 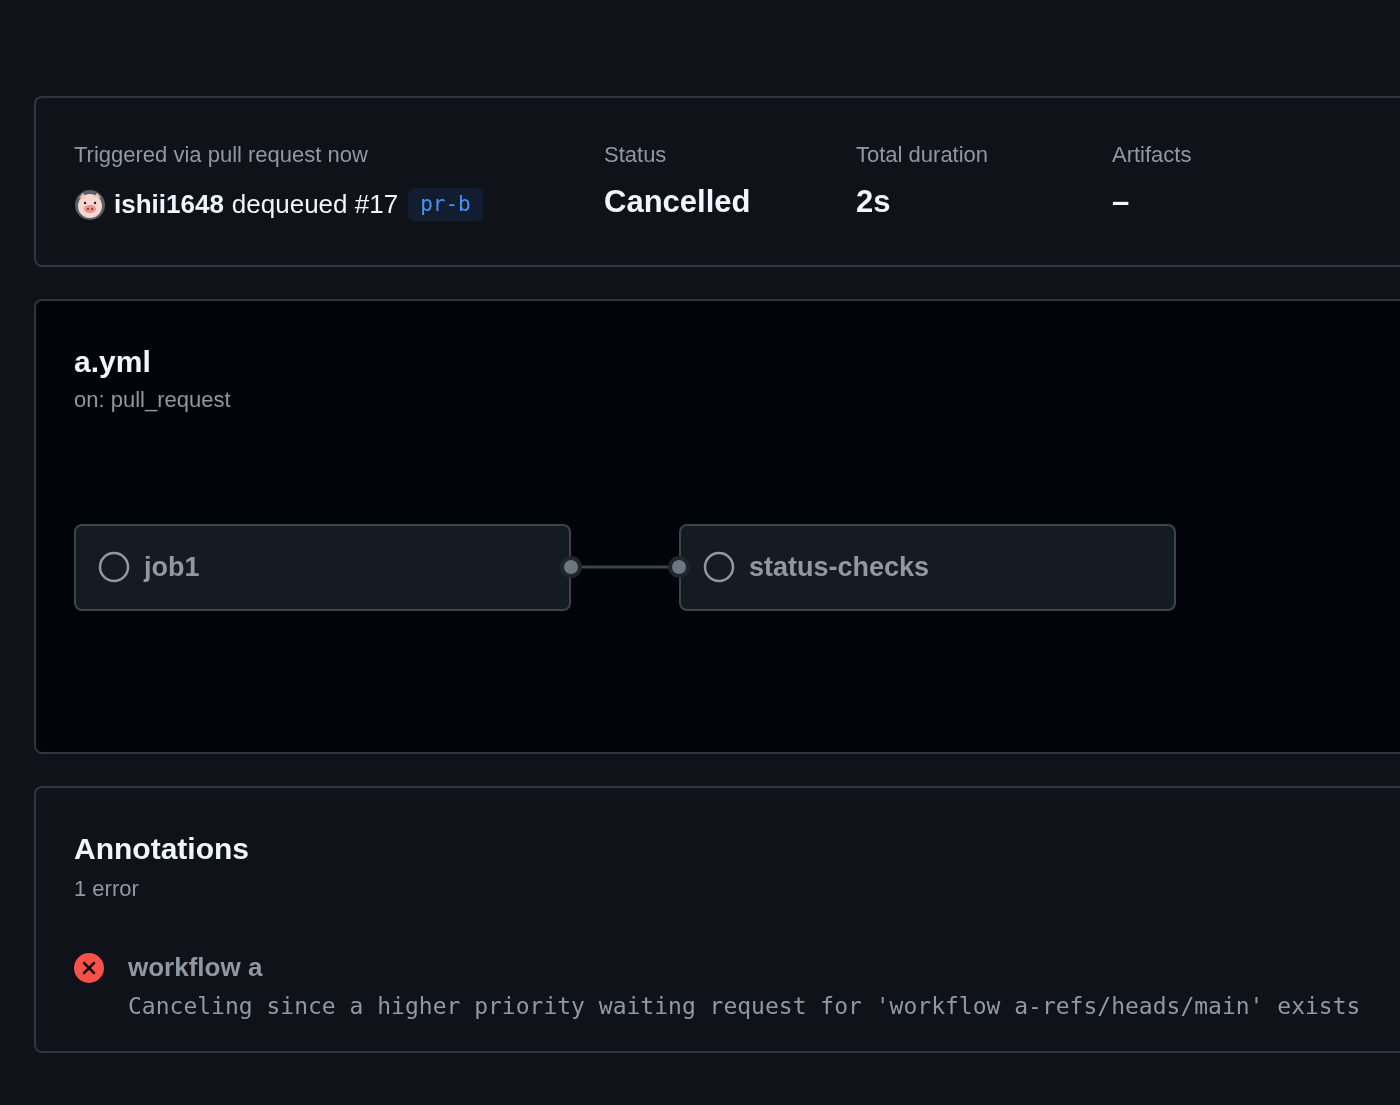 What do you see at coordinates (89, 967) in the screenshot?
I see `error-icon` at bounding box center [89, 967].